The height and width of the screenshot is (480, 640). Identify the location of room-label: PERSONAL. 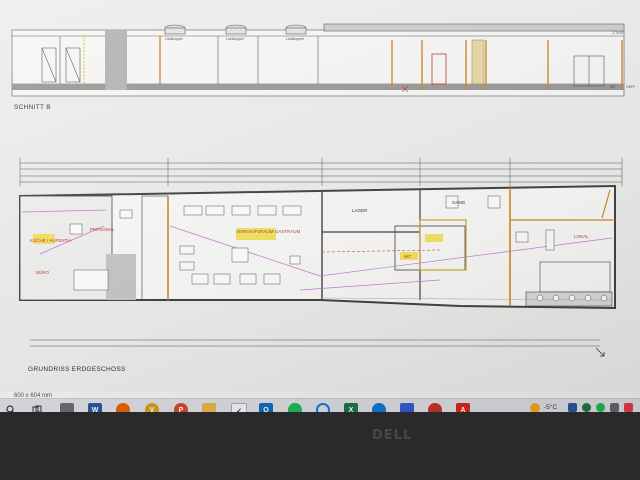
(102, 229).